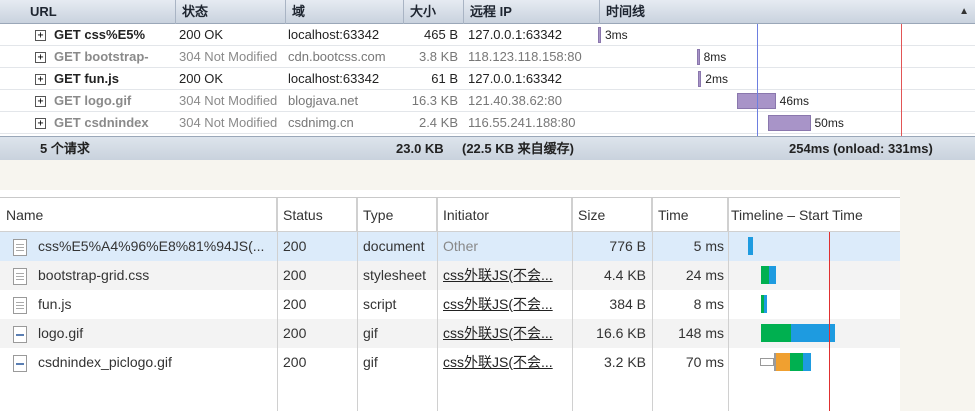 This screenshot has width=975, height=411. What do you see at coordinates (787, 12) in the screenshot?
I see `column-header-timeline: 时间线 ▲` at bounding box center [787, 12].